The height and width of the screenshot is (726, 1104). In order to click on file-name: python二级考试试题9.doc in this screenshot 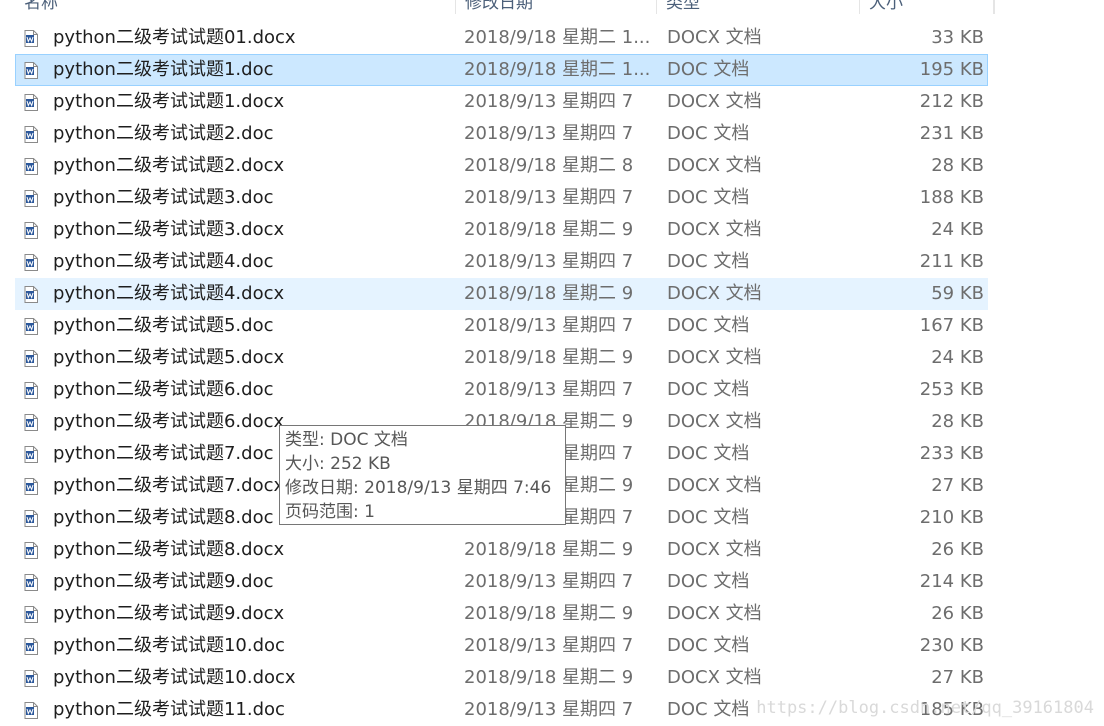, I will do `click(163, 581)`.